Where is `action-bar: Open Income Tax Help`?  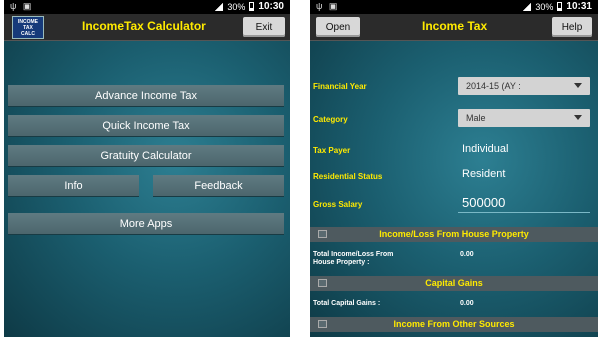 action-bar: Open Income Tax Help is located at coordinates (454, 27).